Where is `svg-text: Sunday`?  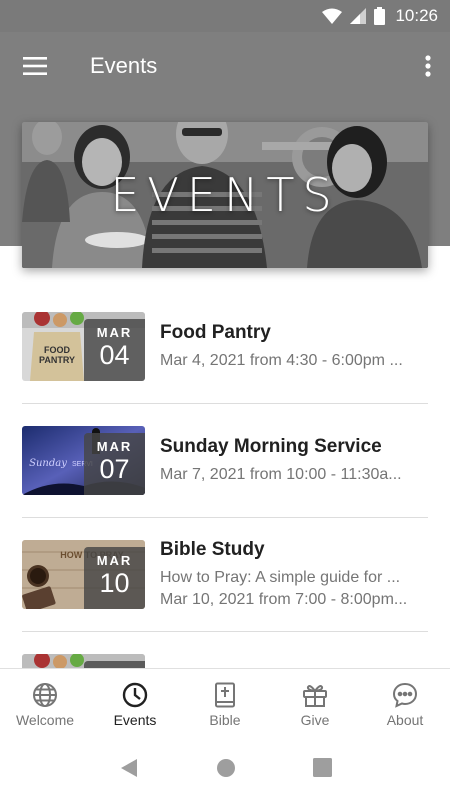 svg-text: Sunday is located at coordinates (48, 463).